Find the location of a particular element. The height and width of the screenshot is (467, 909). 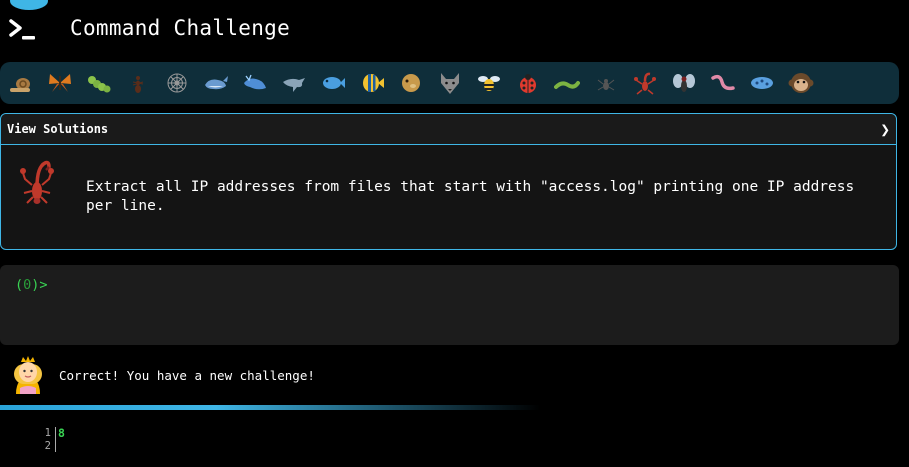

challenge-icon-strip is located at coordinates (449, 83).